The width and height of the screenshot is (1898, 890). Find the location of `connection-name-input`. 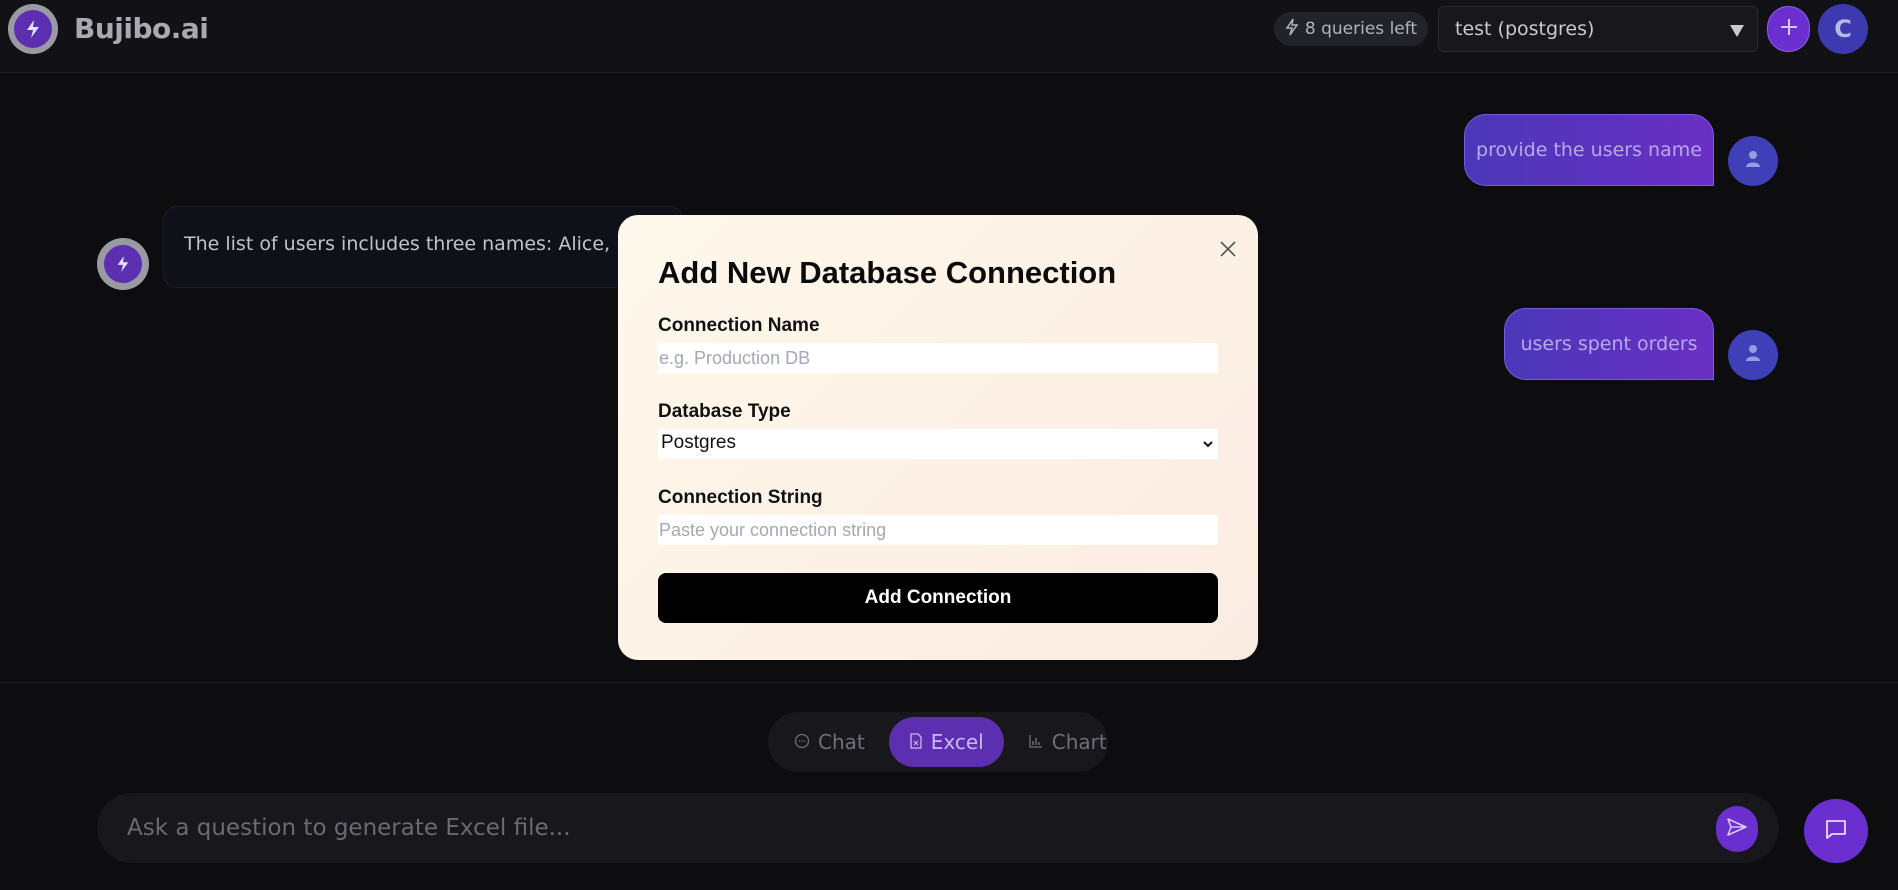

connection-name-input is located at coordinates (938, 358).